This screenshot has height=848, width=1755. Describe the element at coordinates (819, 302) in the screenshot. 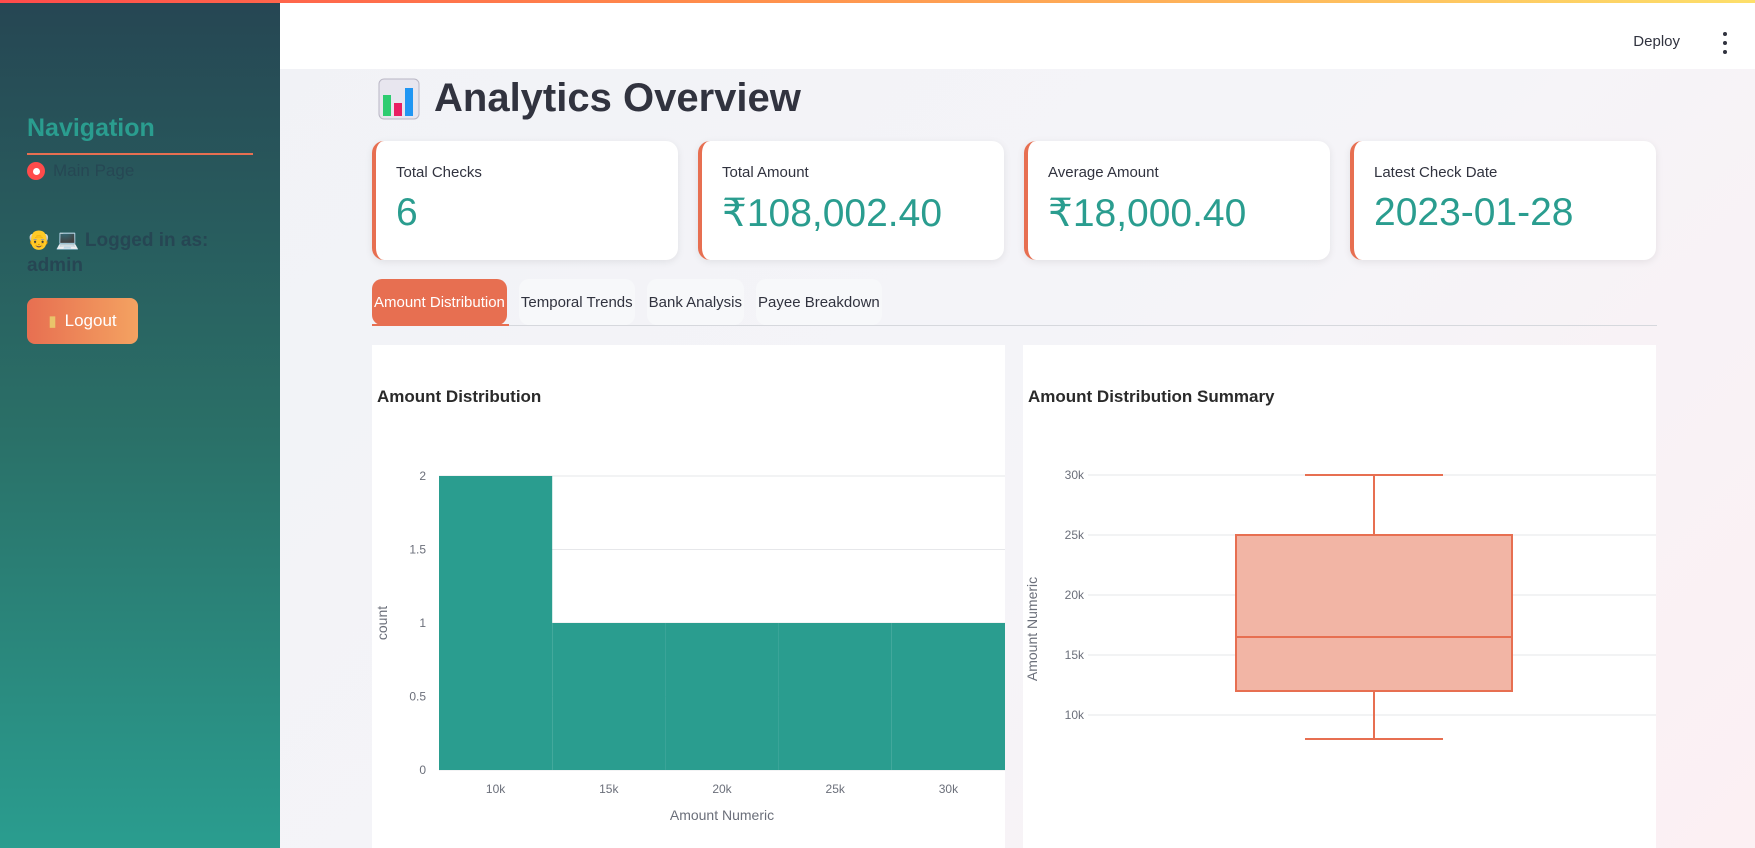

I see `tab-payee-breakdown: Payee Breakdown` at that location.